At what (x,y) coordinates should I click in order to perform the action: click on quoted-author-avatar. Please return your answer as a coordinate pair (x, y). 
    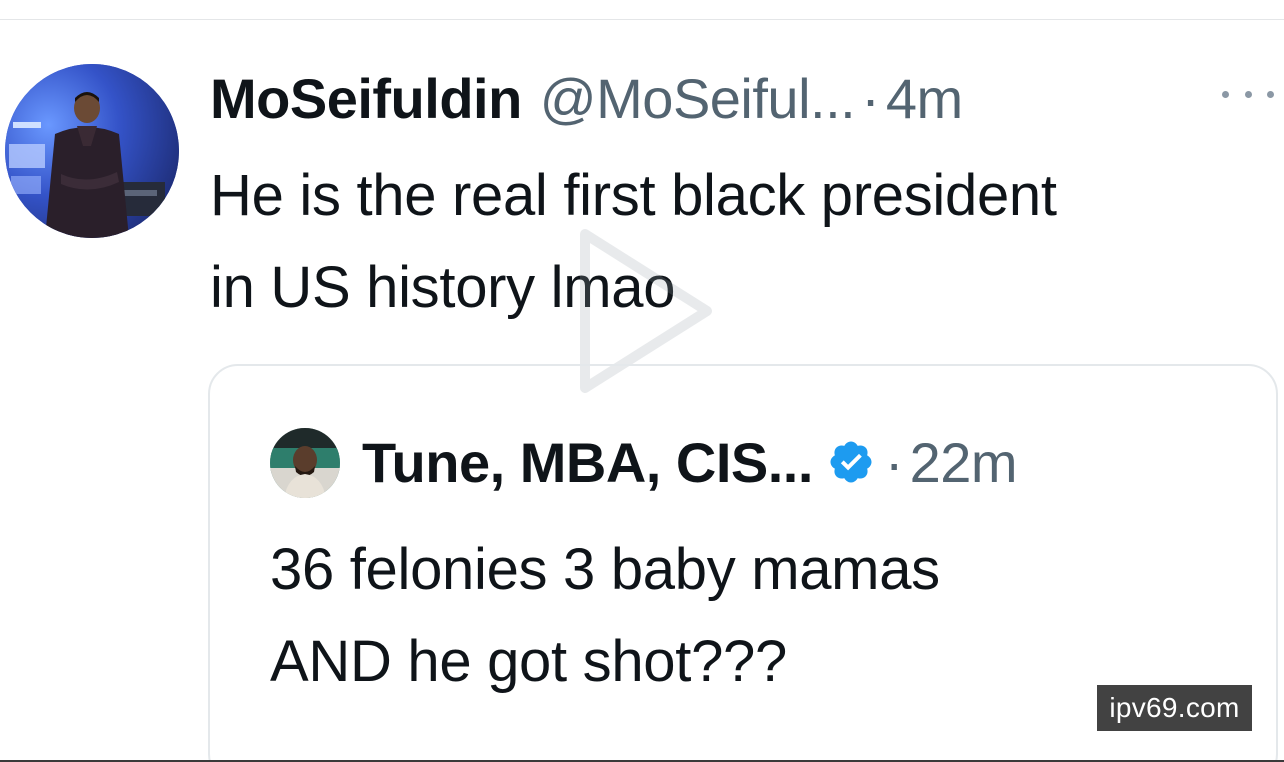
    Looking at the image, I should click on (305, 463).